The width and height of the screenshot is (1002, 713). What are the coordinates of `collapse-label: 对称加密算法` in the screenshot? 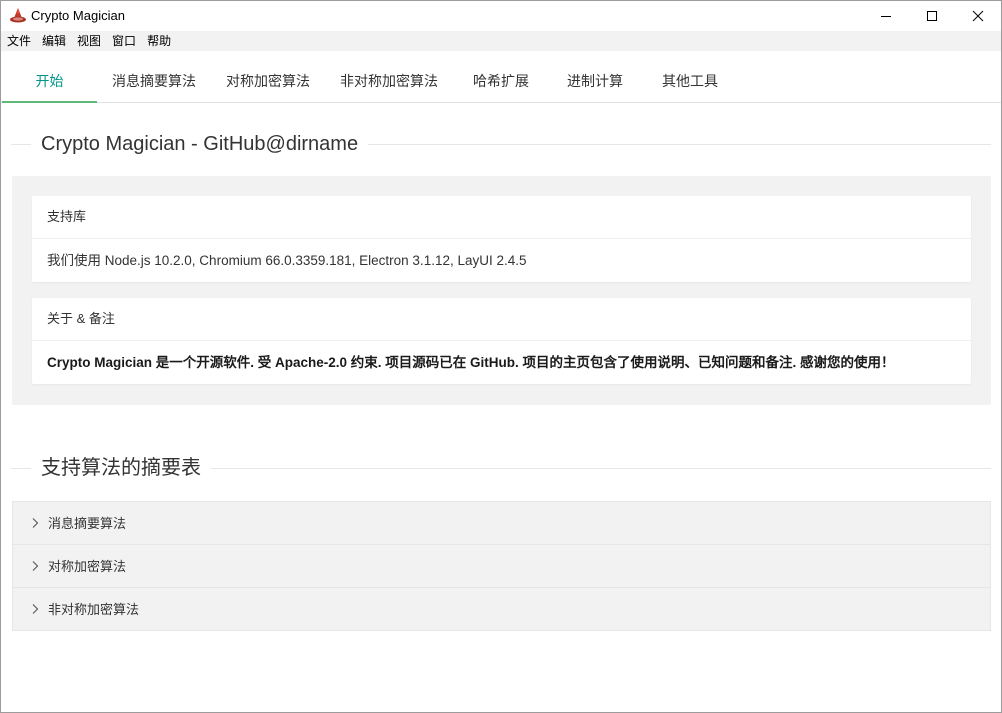 It's located at (87, 566).